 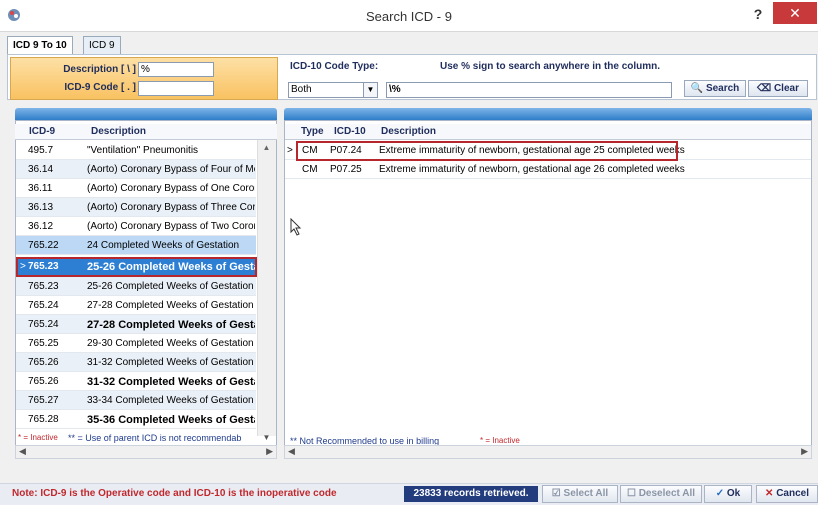 I want to click on table-row: 765.24 27-28 Completed Weeks of Gestation, so click(x=136, y=305).